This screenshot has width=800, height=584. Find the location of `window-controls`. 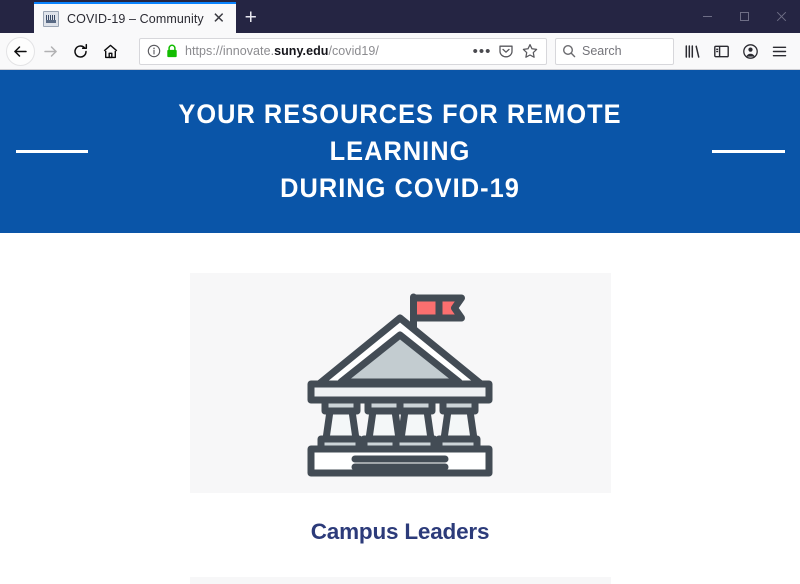

window-controls is located at coordinates (744, 16).